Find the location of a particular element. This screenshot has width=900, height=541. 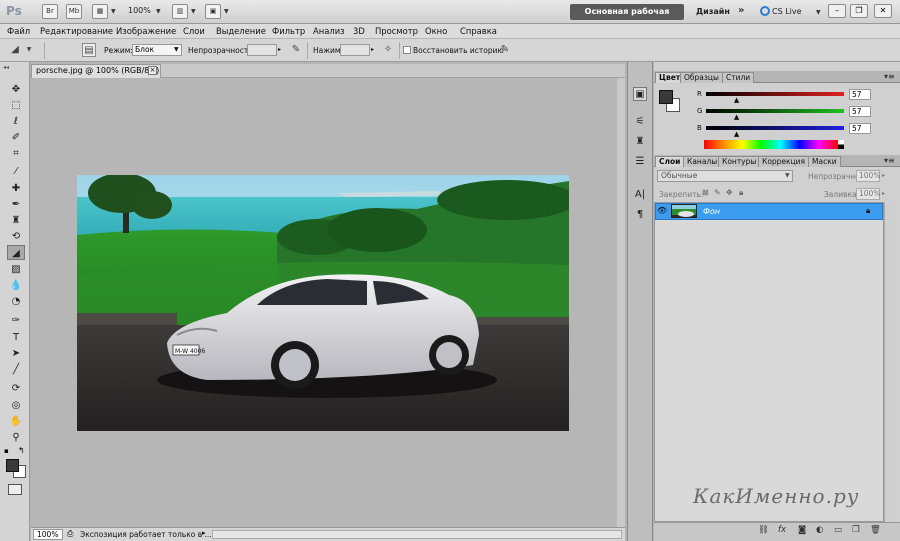

layer-name: Фон is located at coordinates (711, 211).